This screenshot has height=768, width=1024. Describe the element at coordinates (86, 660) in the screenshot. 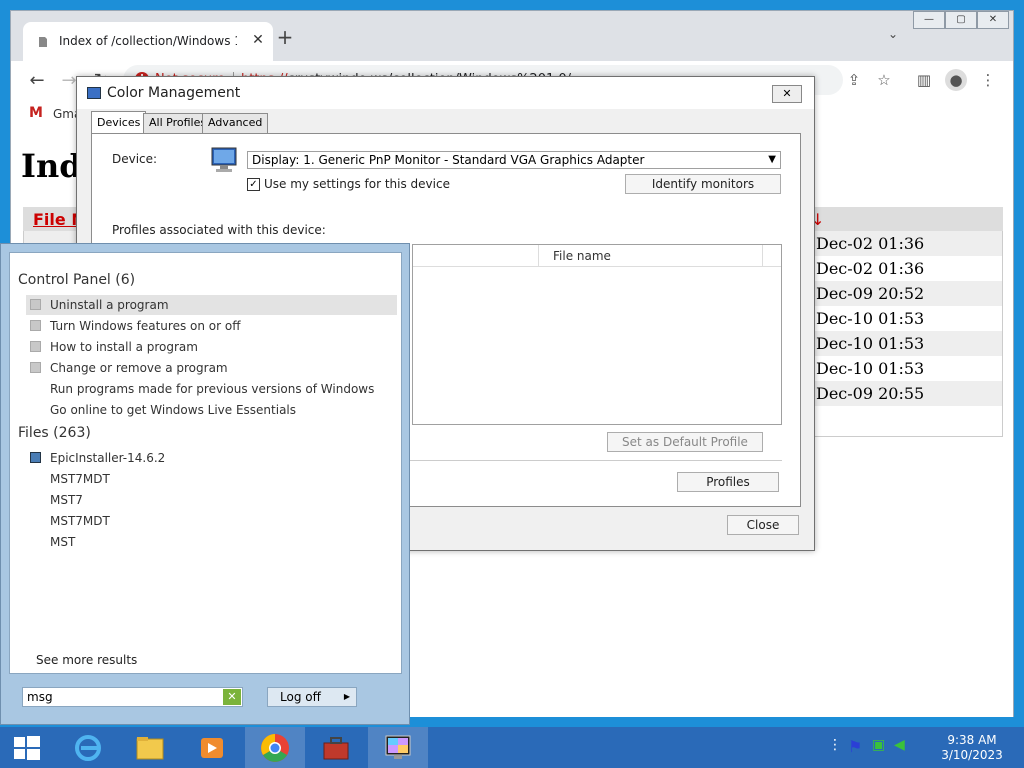

I see `see-more-results-link: See more results` at that location.